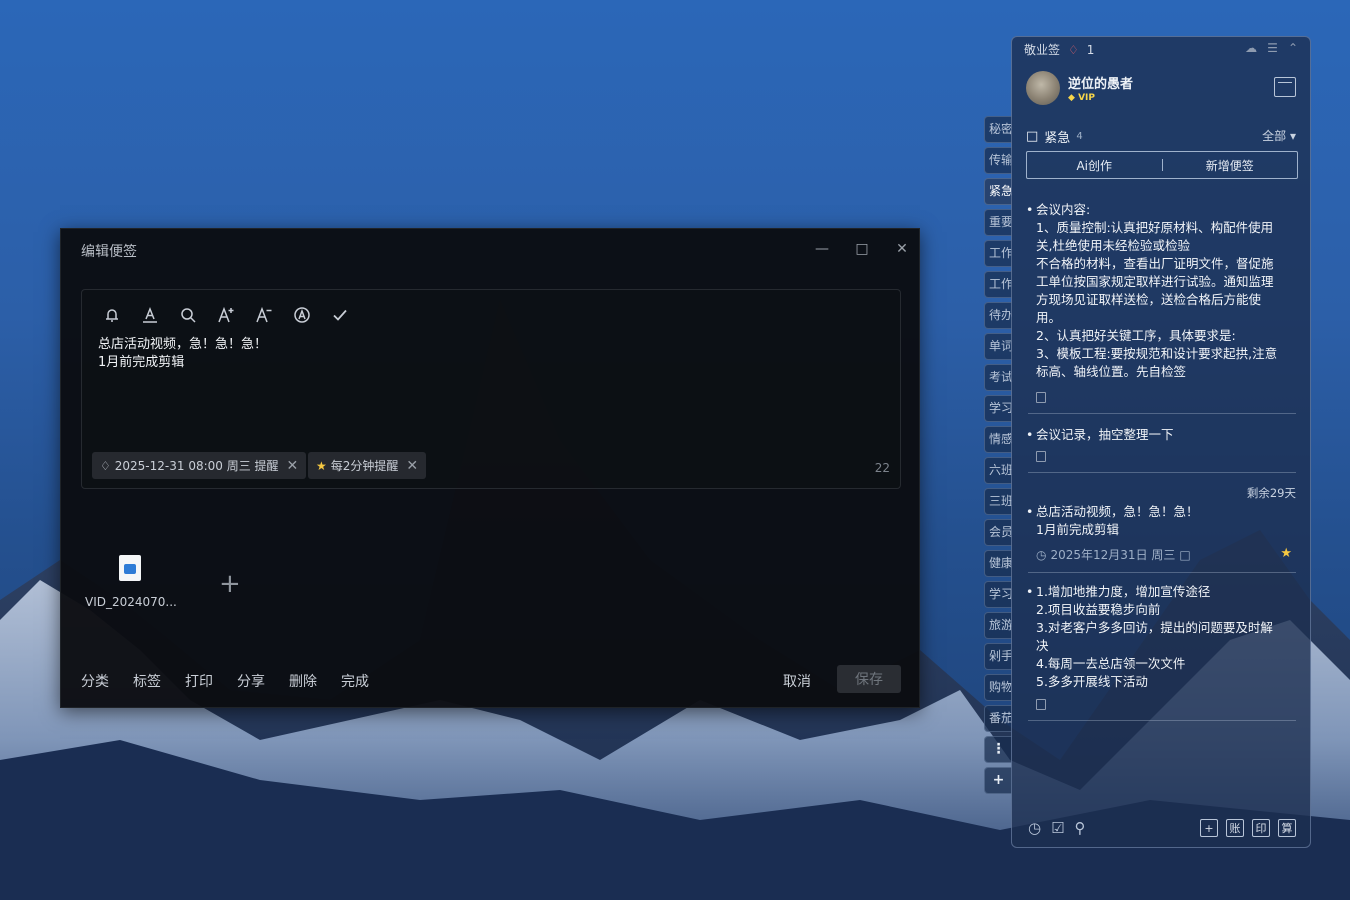  Describe the element at coordinates (998, 284) in the screenshot. I see `tab-work-2: 工作` at that location.